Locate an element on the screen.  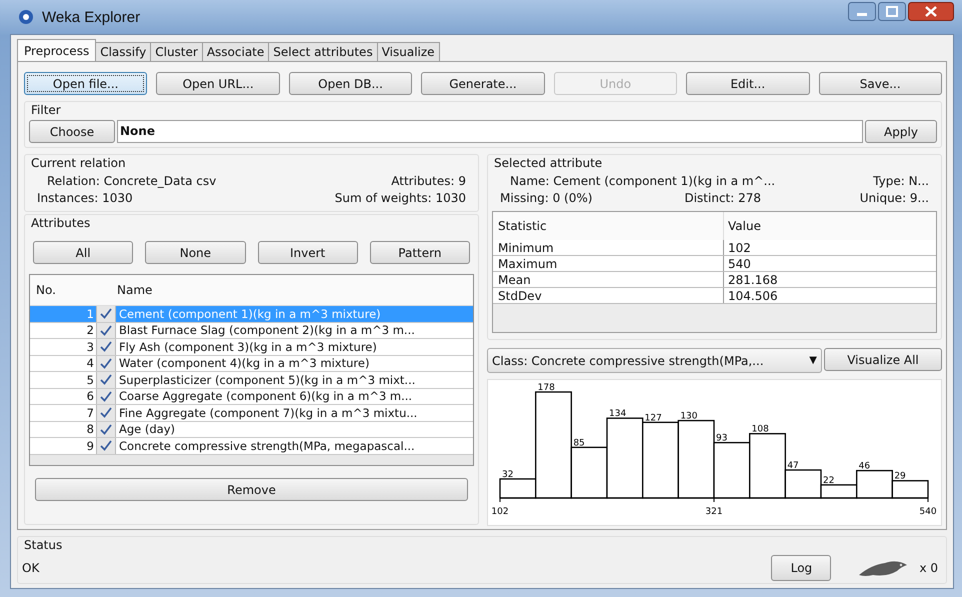
weights-sum: Sum of weights: 1030 is located at coordinates (400, 198).